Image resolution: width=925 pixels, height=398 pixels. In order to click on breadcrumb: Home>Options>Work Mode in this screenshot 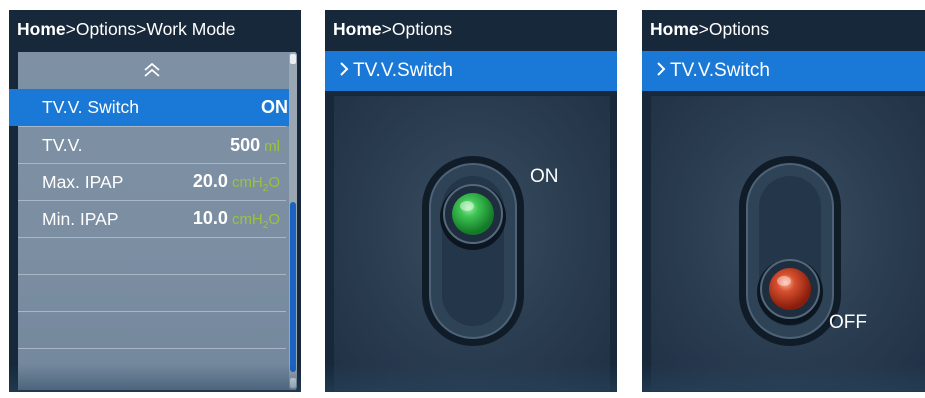, I will do `click(155, 29)`.